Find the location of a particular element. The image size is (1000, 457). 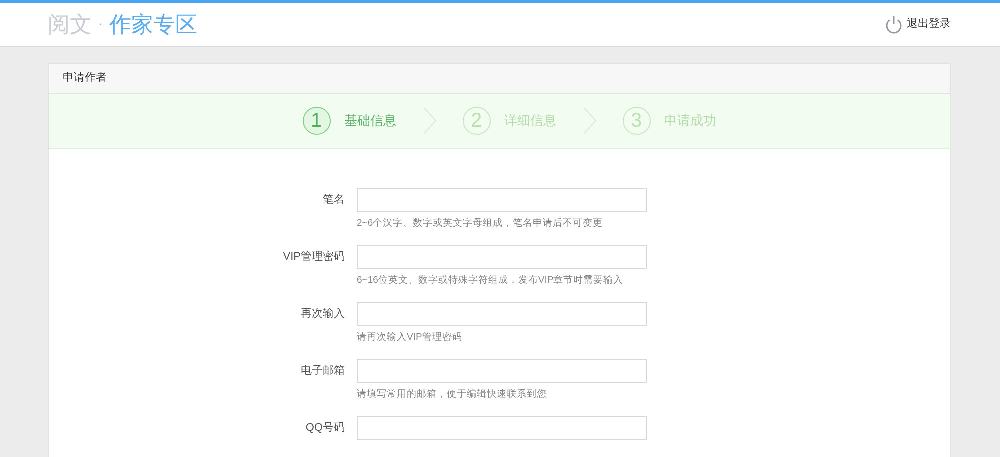

logout-link: 退出登录 is located at coordinates (918, 24).